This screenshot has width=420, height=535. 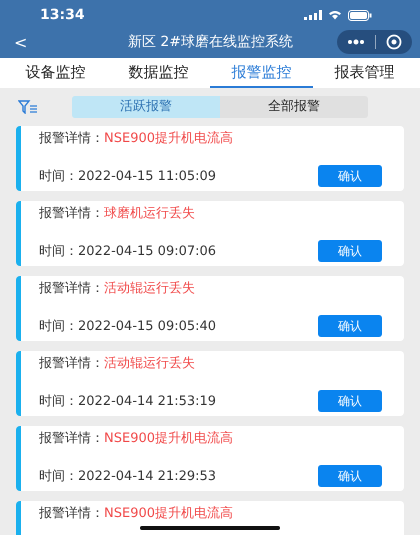 What do you see at coordinates (29, 42) in the screenshot?
I see `back-button: <` at bounding box center [29, 42].